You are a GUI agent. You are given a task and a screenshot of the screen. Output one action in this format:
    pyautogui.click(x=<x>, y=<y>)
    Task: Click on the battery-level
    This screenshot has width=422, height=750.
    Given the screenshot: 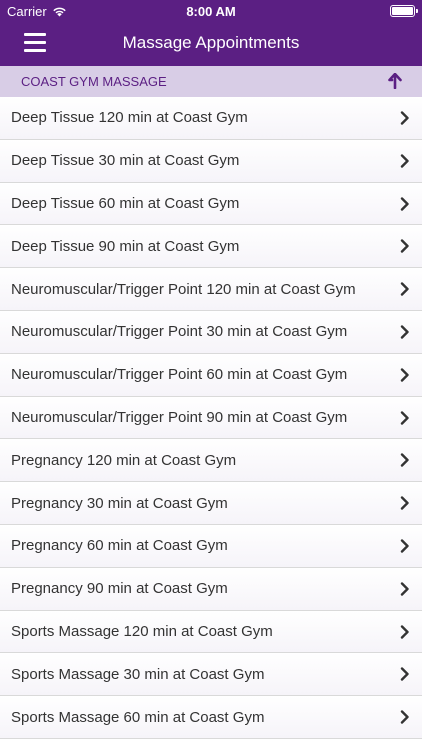 What is the action you would take?
    pyautogui.click(x=402, y=11)
    